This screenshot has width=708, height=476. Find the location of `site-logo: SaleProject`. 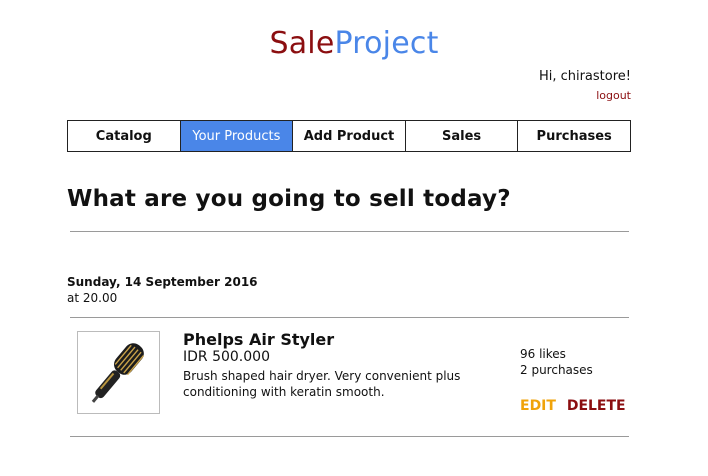

site-logo: SaleProject is located at coordinates (354, 43).